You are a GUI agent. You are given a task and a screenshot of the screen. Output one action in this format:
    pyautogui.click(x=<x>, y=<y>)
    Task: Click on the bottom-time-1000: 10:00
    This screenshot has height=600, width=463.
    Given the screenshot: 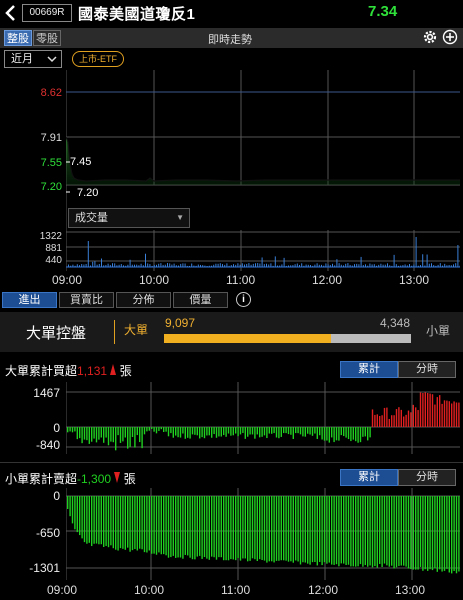 What is the action you would take?
    pyautogui.click(x=149, y=590)
    